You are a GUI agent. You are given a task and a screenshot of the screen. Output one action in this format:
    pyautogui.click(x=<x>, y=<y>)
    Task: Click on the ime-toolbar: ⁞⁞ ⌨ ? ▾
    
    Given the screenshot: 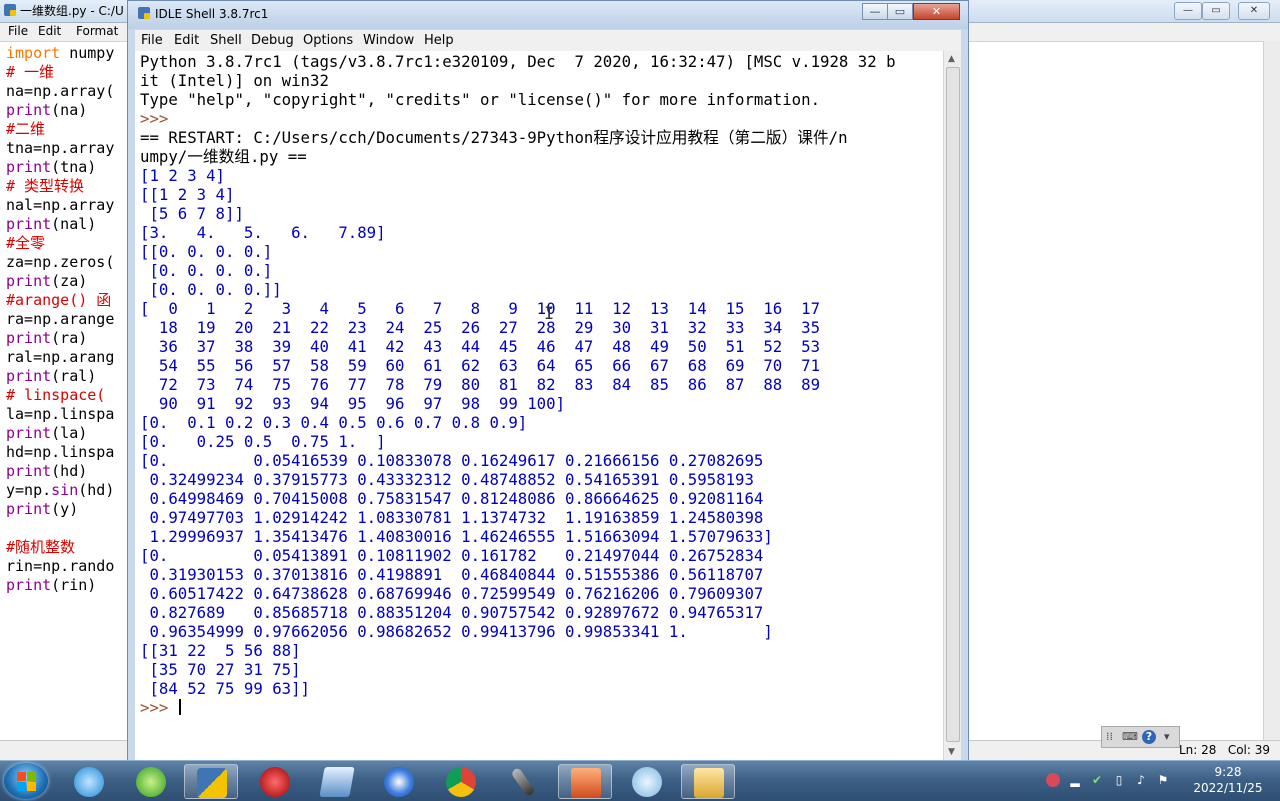 What is the action you would take?
    pyautogui.click(x=1140, y=737)
    